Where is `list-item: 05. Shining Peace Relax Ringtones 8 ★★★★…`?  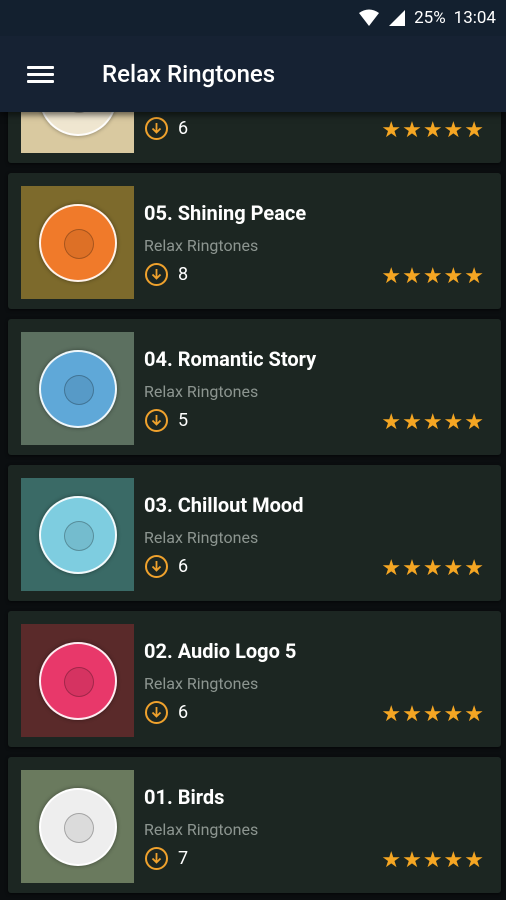 list-item: 05. Shining Peace Relax Ringtones 8 ★★★★… is located at coordinates (254, 241).